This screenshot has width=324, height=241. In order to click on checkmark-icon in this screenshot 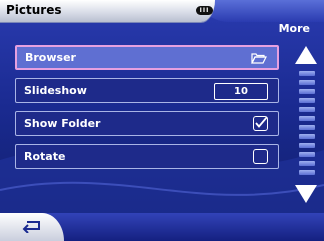, I will do `click(261, 122)`.